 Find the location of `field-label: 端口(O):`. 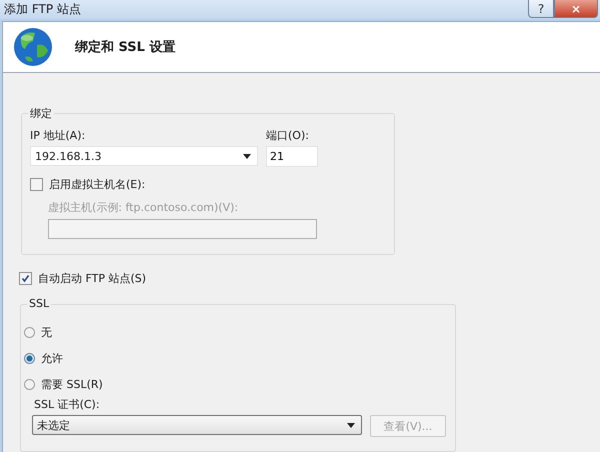

field-label: 端口(O): is located at coordinates (288, 135).